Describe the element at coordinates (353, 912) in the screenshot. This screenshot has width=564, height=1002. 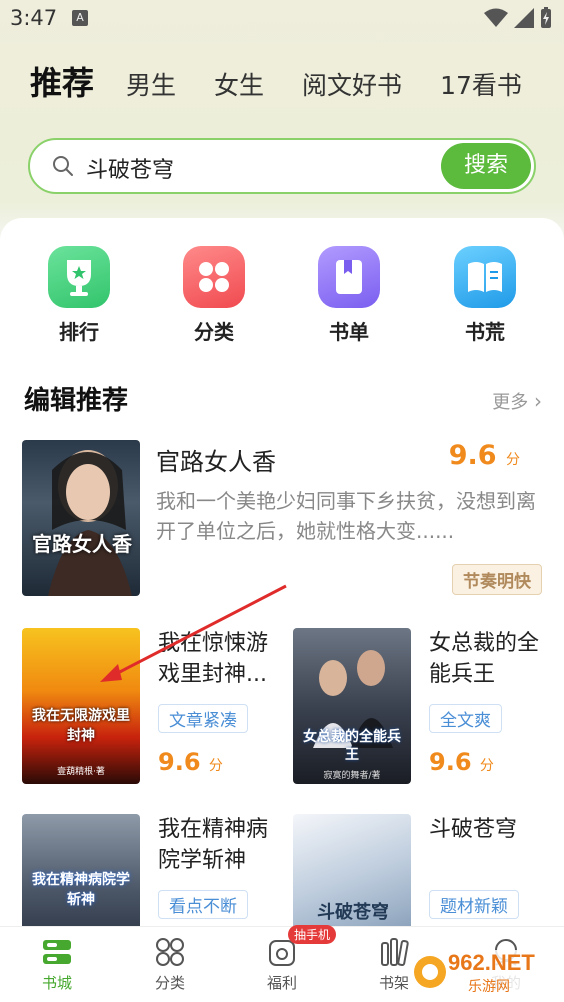
I see `cover-title: 斗破苍穹` at that location.